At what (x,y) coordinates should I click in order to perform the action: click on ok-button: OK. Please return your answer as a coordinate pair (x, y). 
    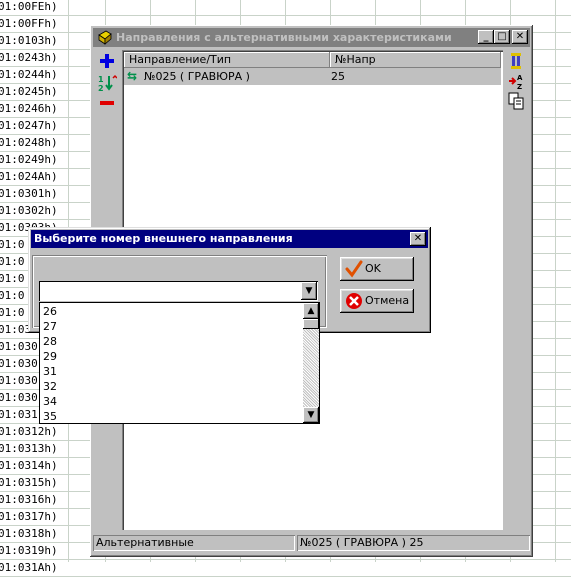
    Looking at the image, I should click on (377, 269).